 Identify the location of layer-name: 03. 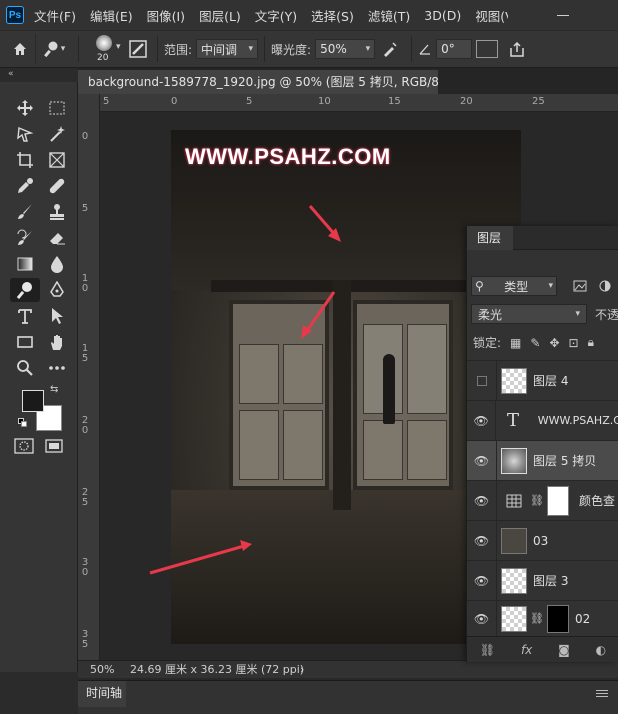
(541, 540).